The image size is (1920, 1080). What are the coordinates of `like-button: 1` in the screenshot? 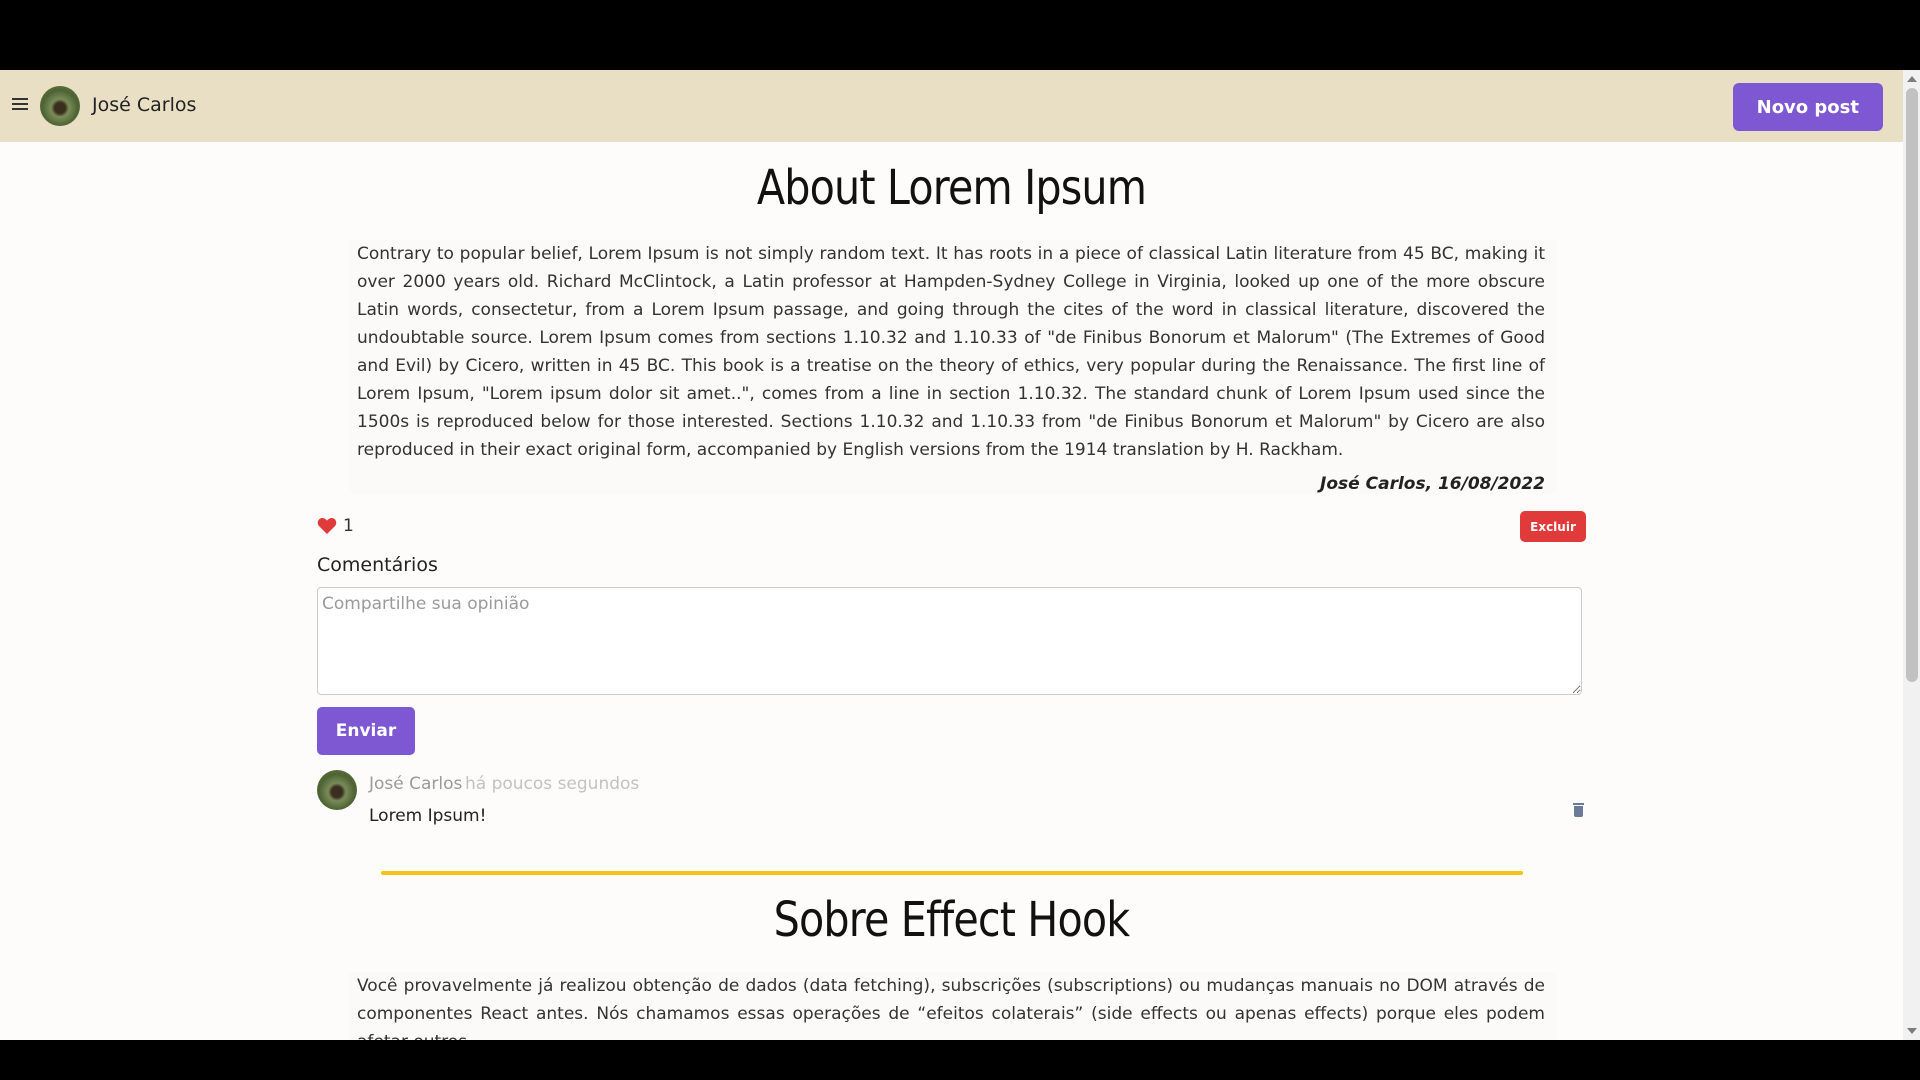 It's located at (335, 526).